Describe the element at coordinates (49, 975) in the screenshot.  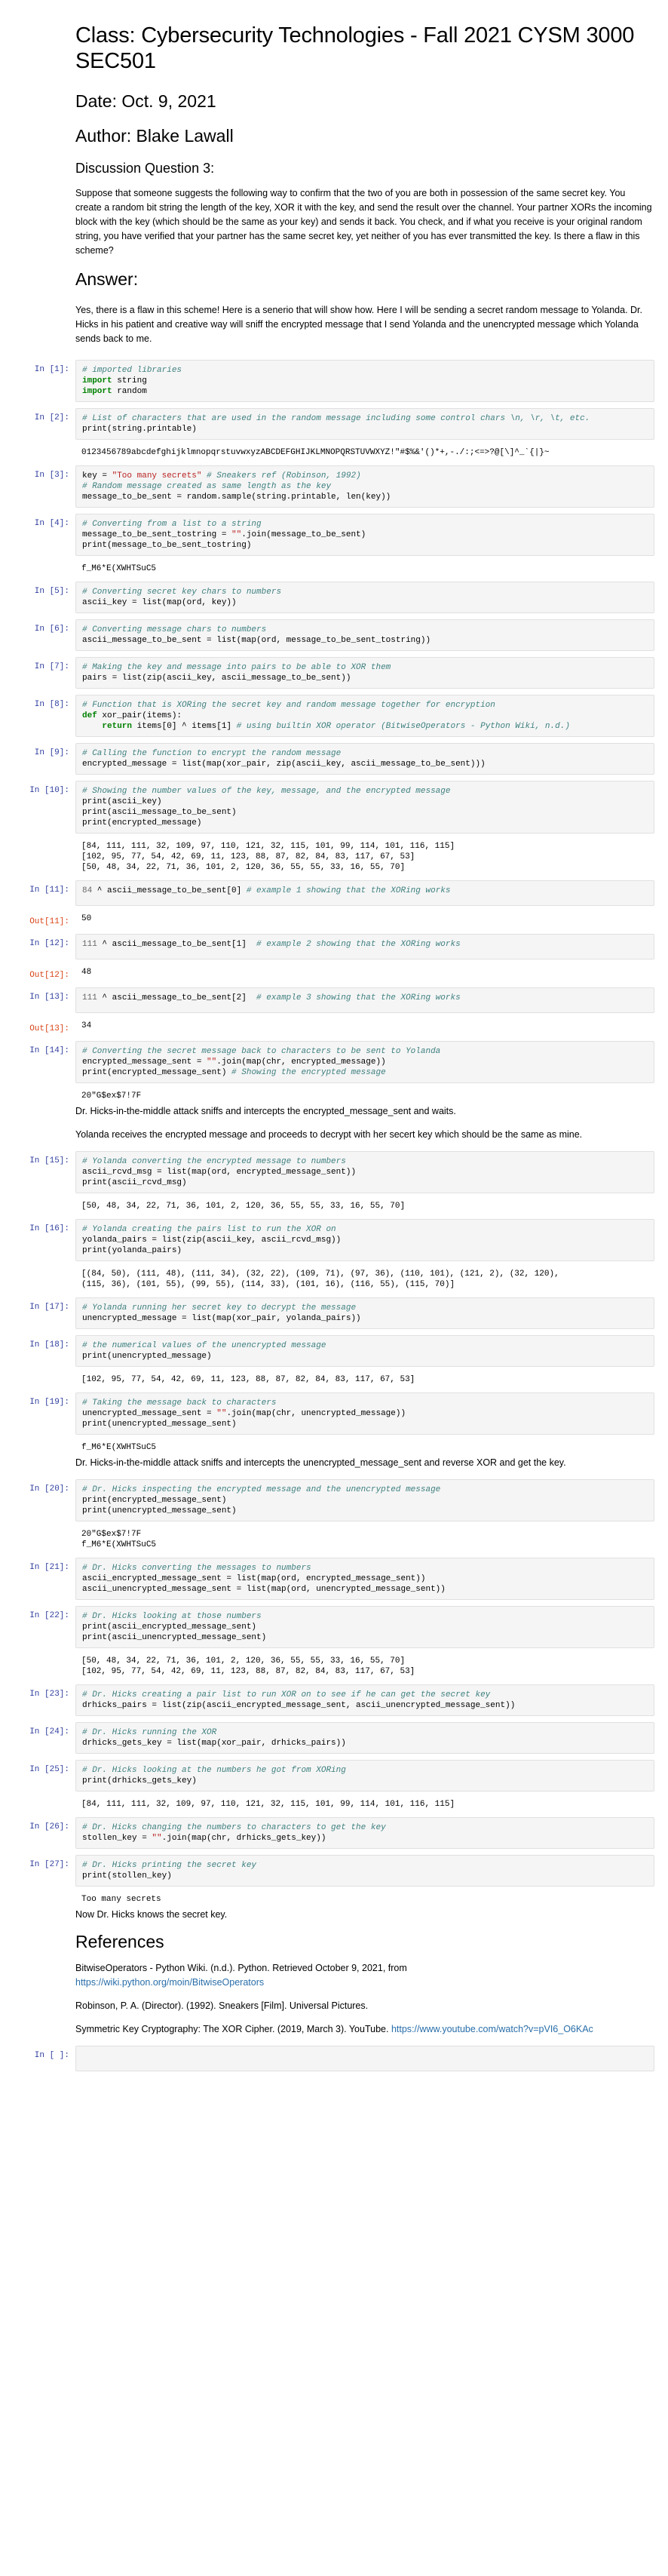
I see `output-prompt: Out[12]:` at that location.